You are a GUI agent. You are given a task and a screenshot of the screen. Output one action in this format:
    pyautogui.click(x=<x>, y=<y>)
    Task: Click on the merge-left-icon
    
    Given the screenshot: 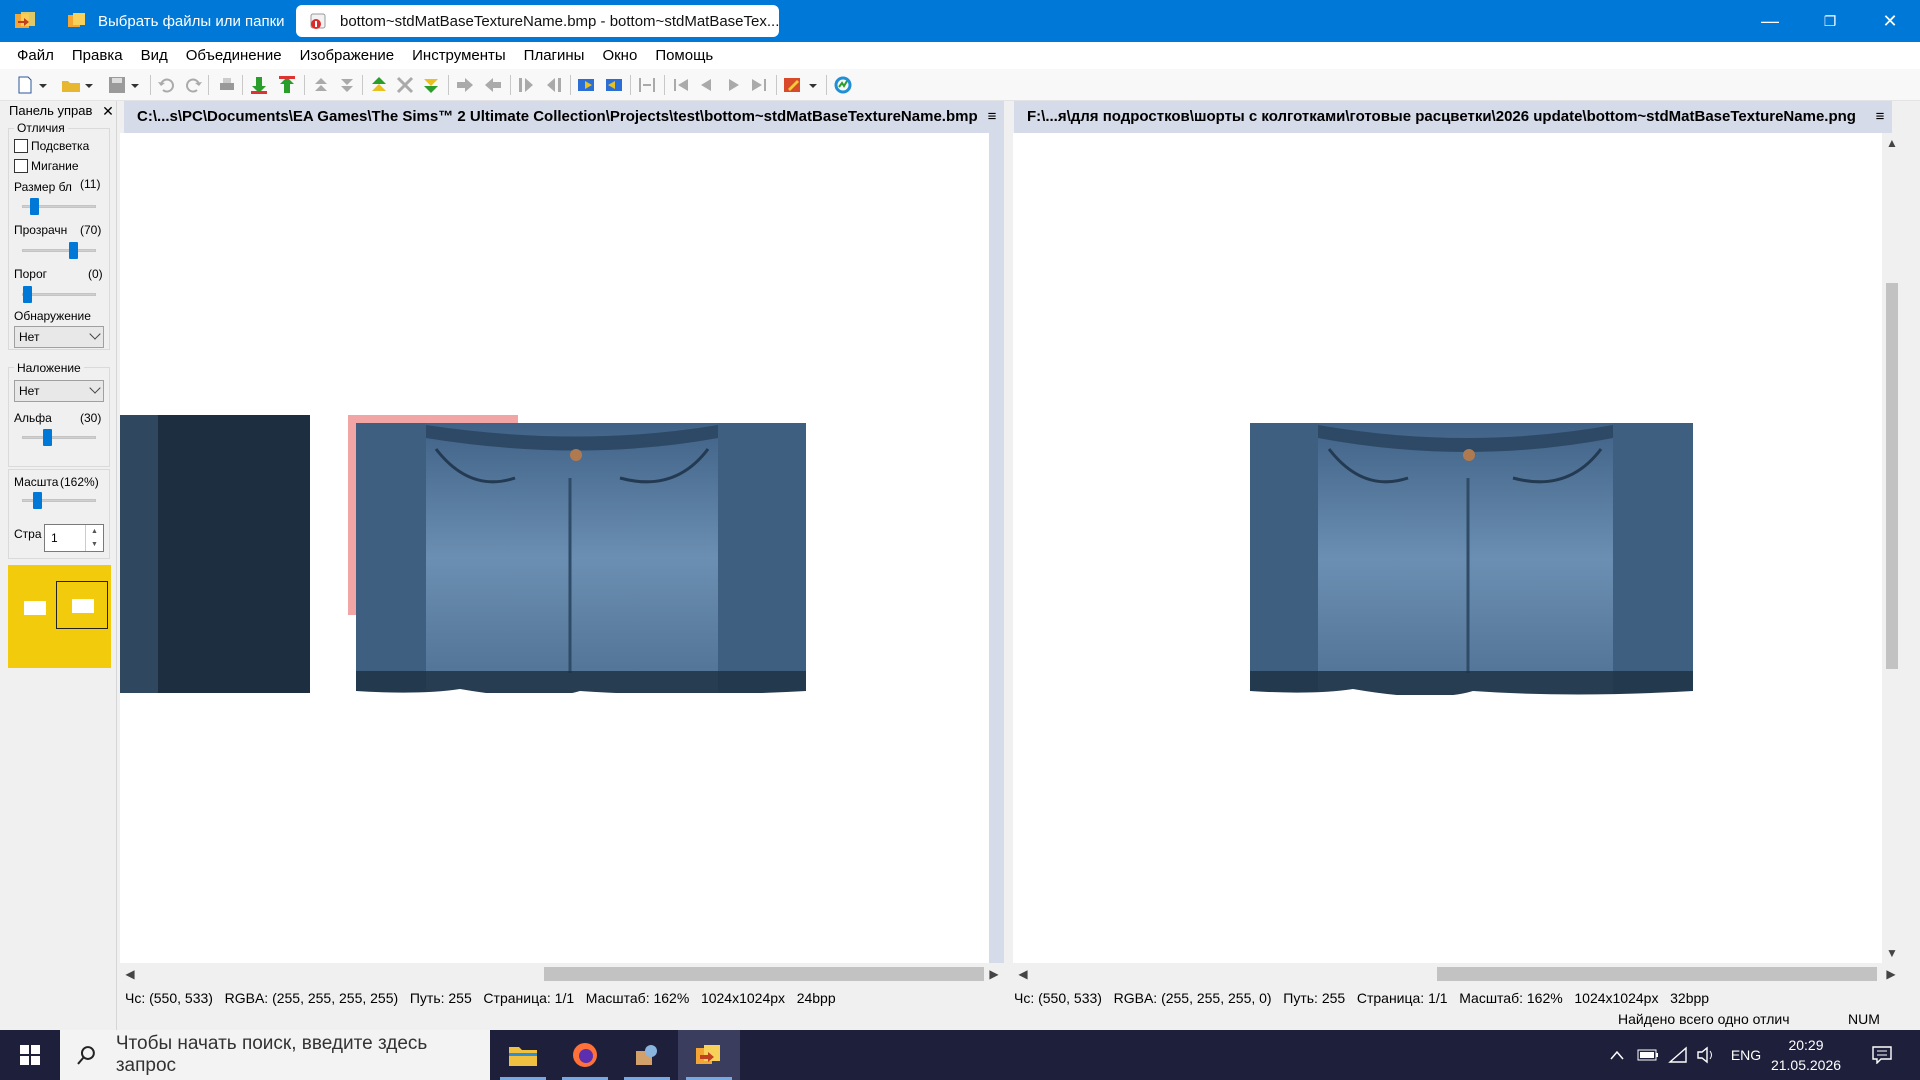 What is the action you would take?
    pyautogui.click(x=613, y=85)
    